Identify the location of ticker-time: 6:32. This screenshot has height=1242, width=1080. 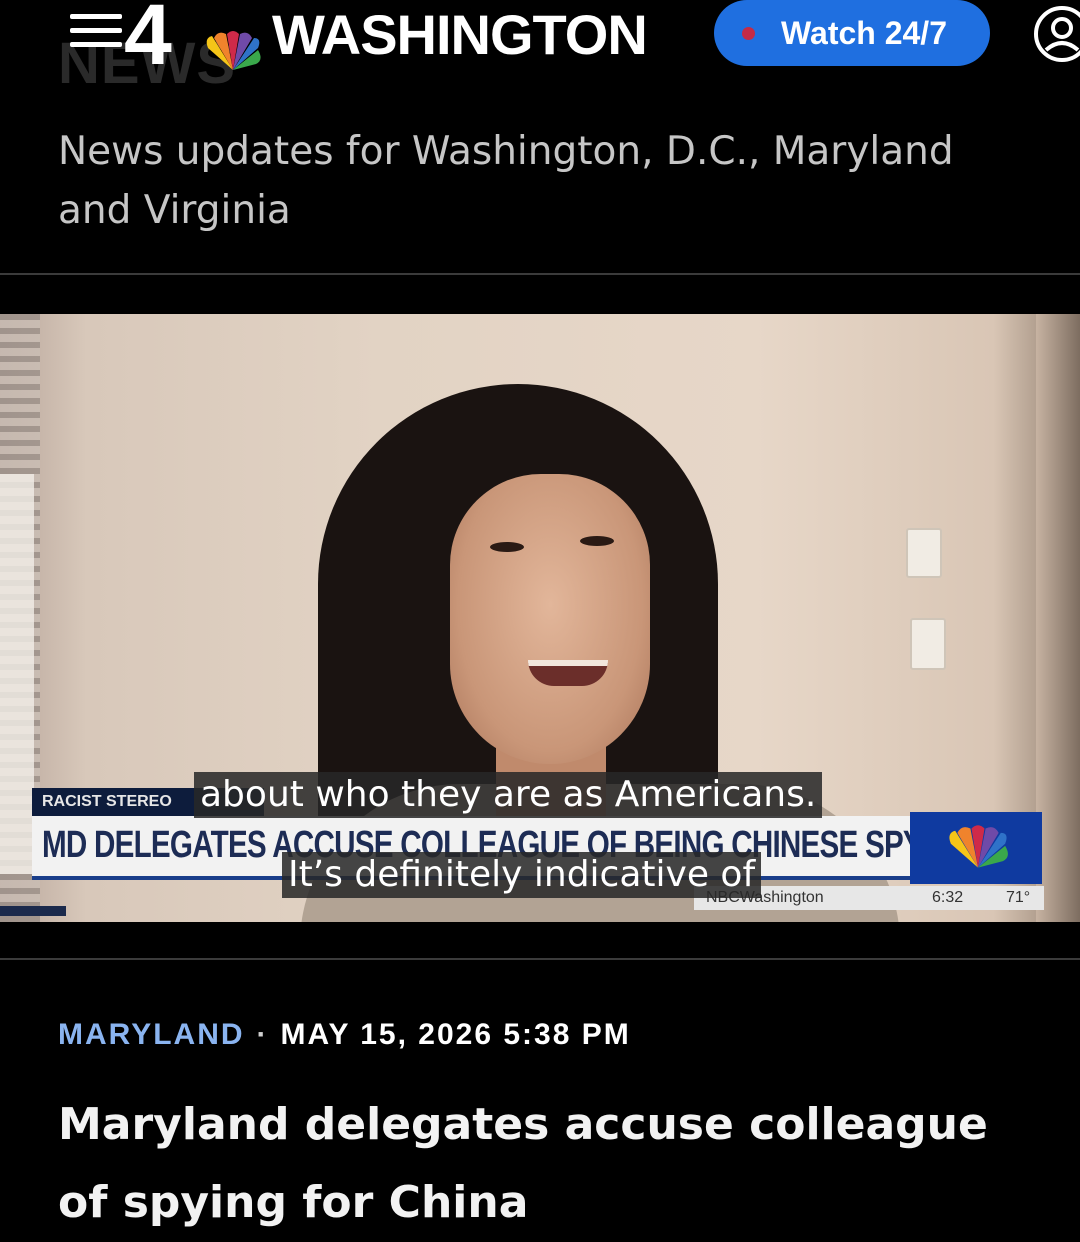
(948, 897).